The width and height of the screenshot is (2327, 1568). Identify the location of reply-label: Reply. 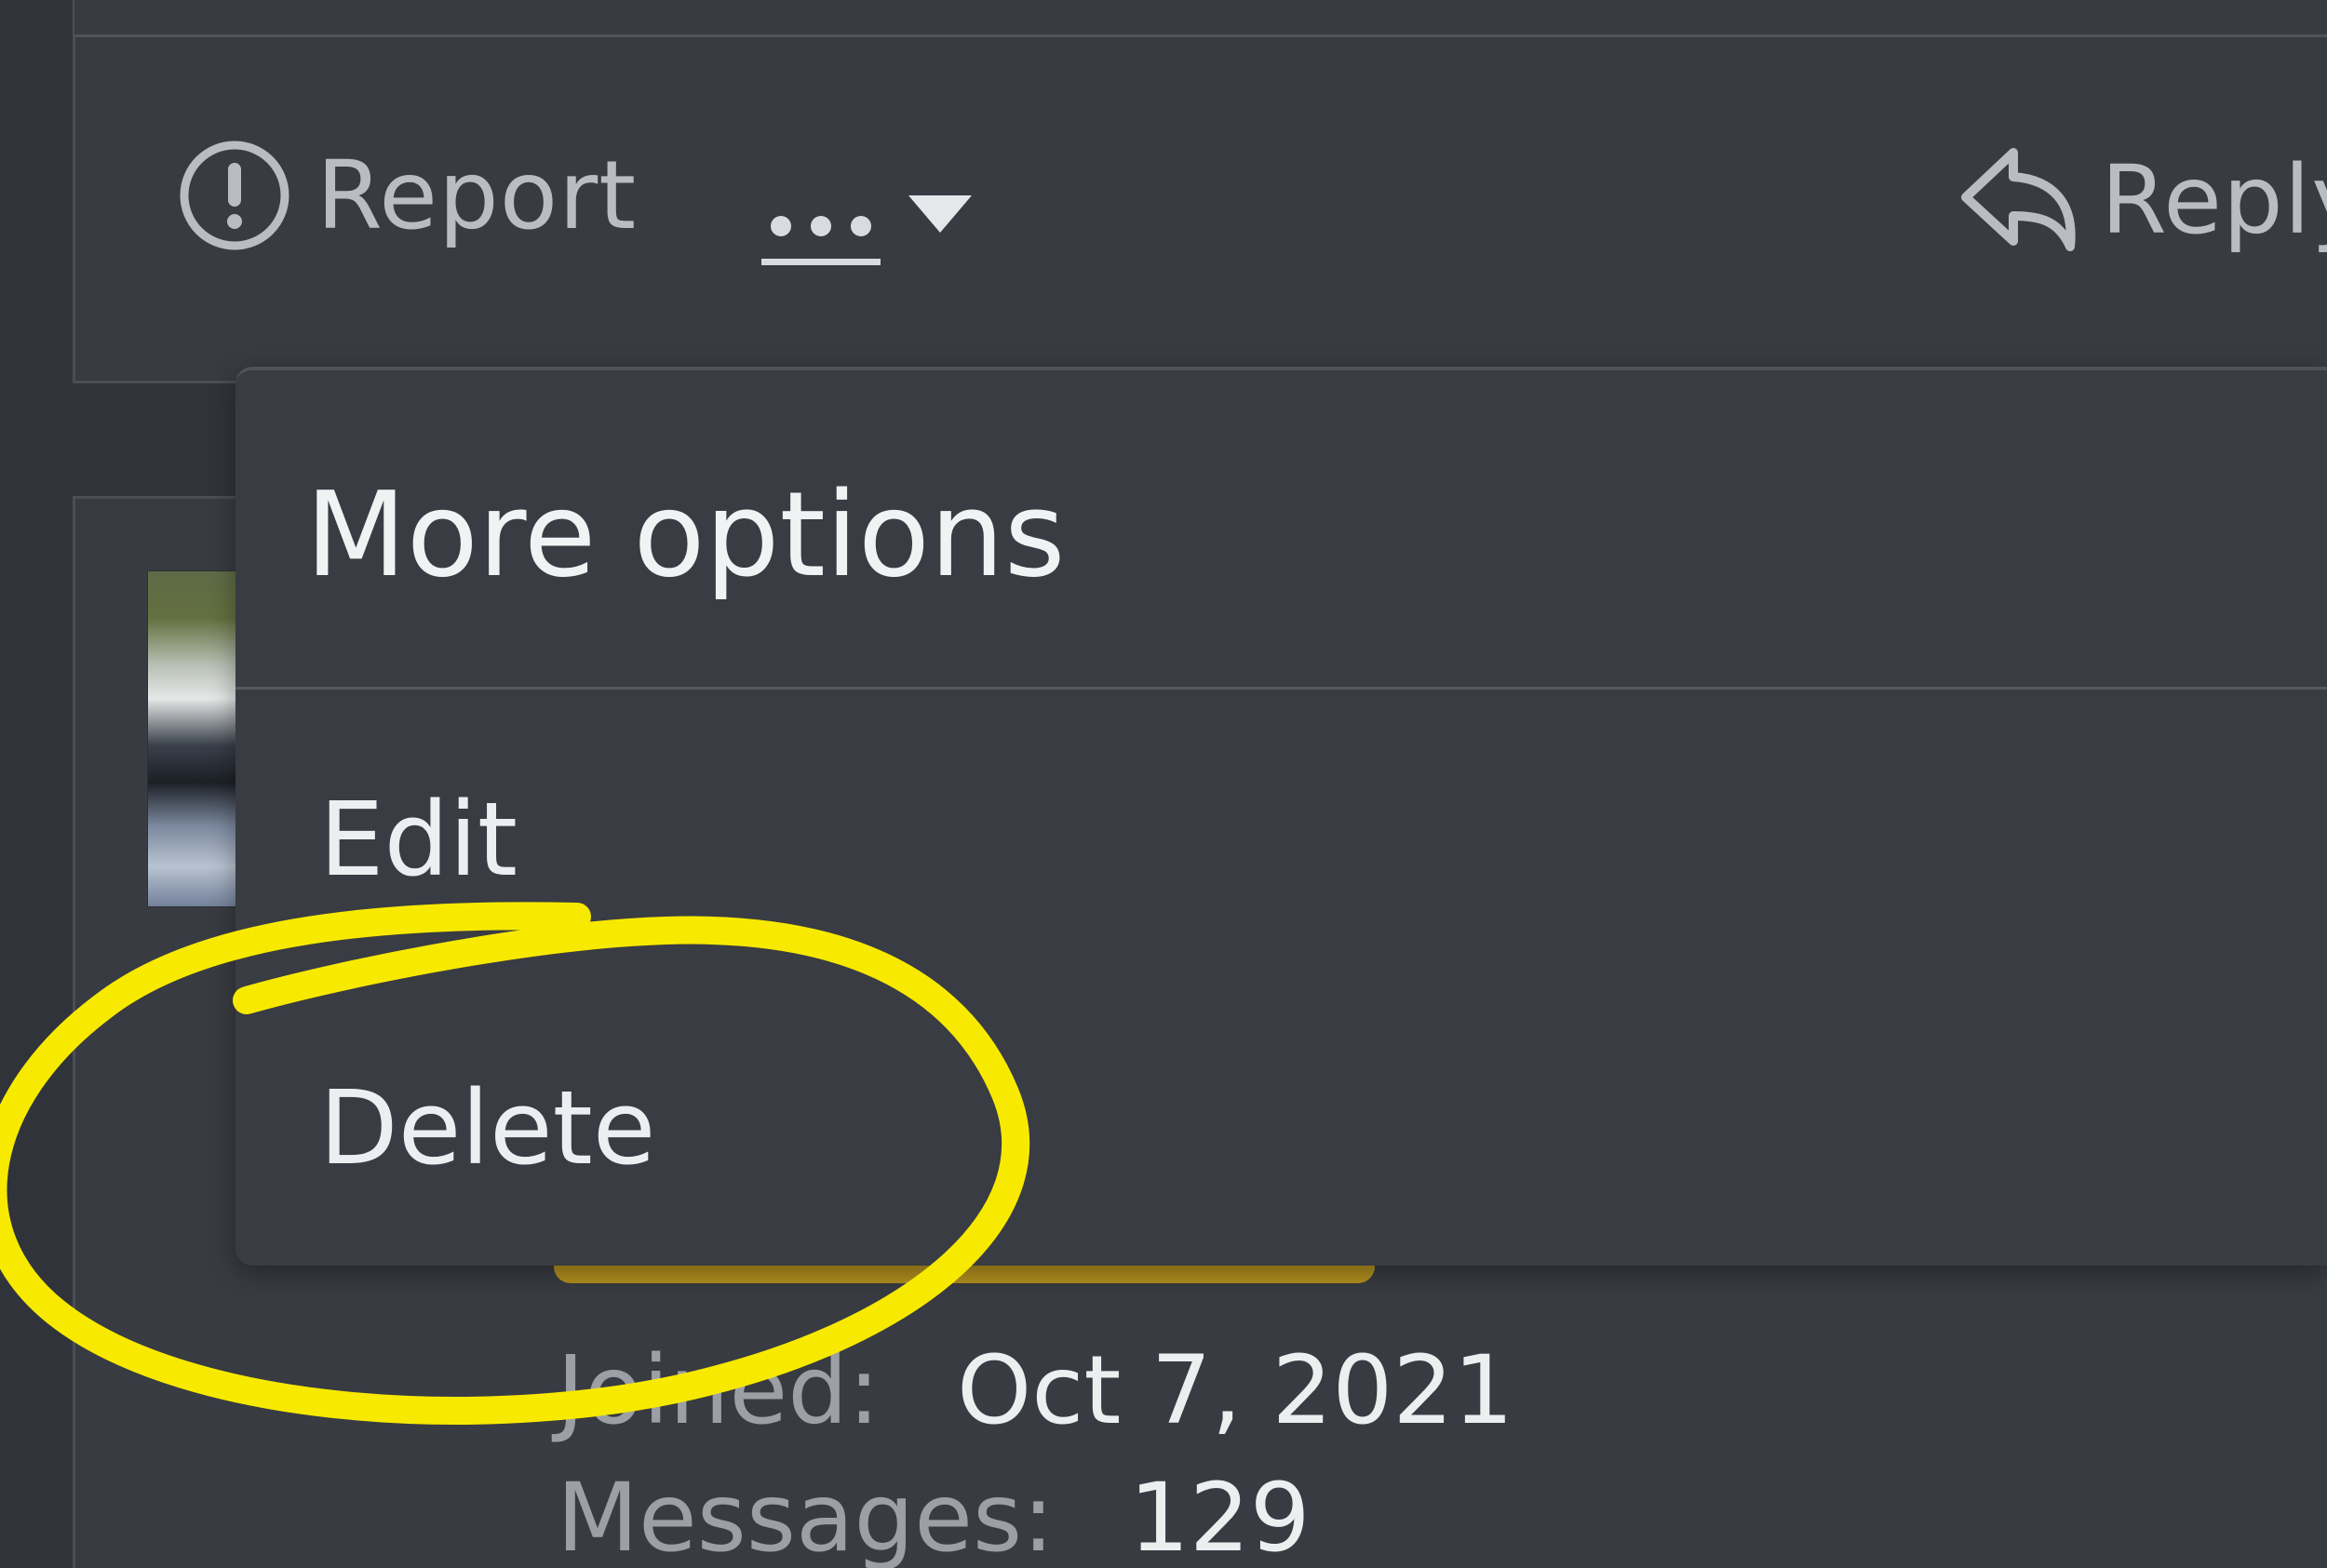
(2214, 200).